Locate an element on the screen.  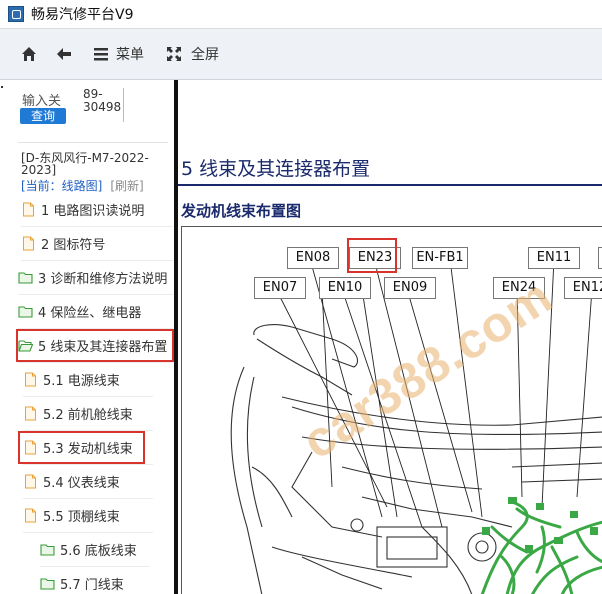
tree-item-label: 4 保险丝、继电器 is located at coordinates (90, 313).